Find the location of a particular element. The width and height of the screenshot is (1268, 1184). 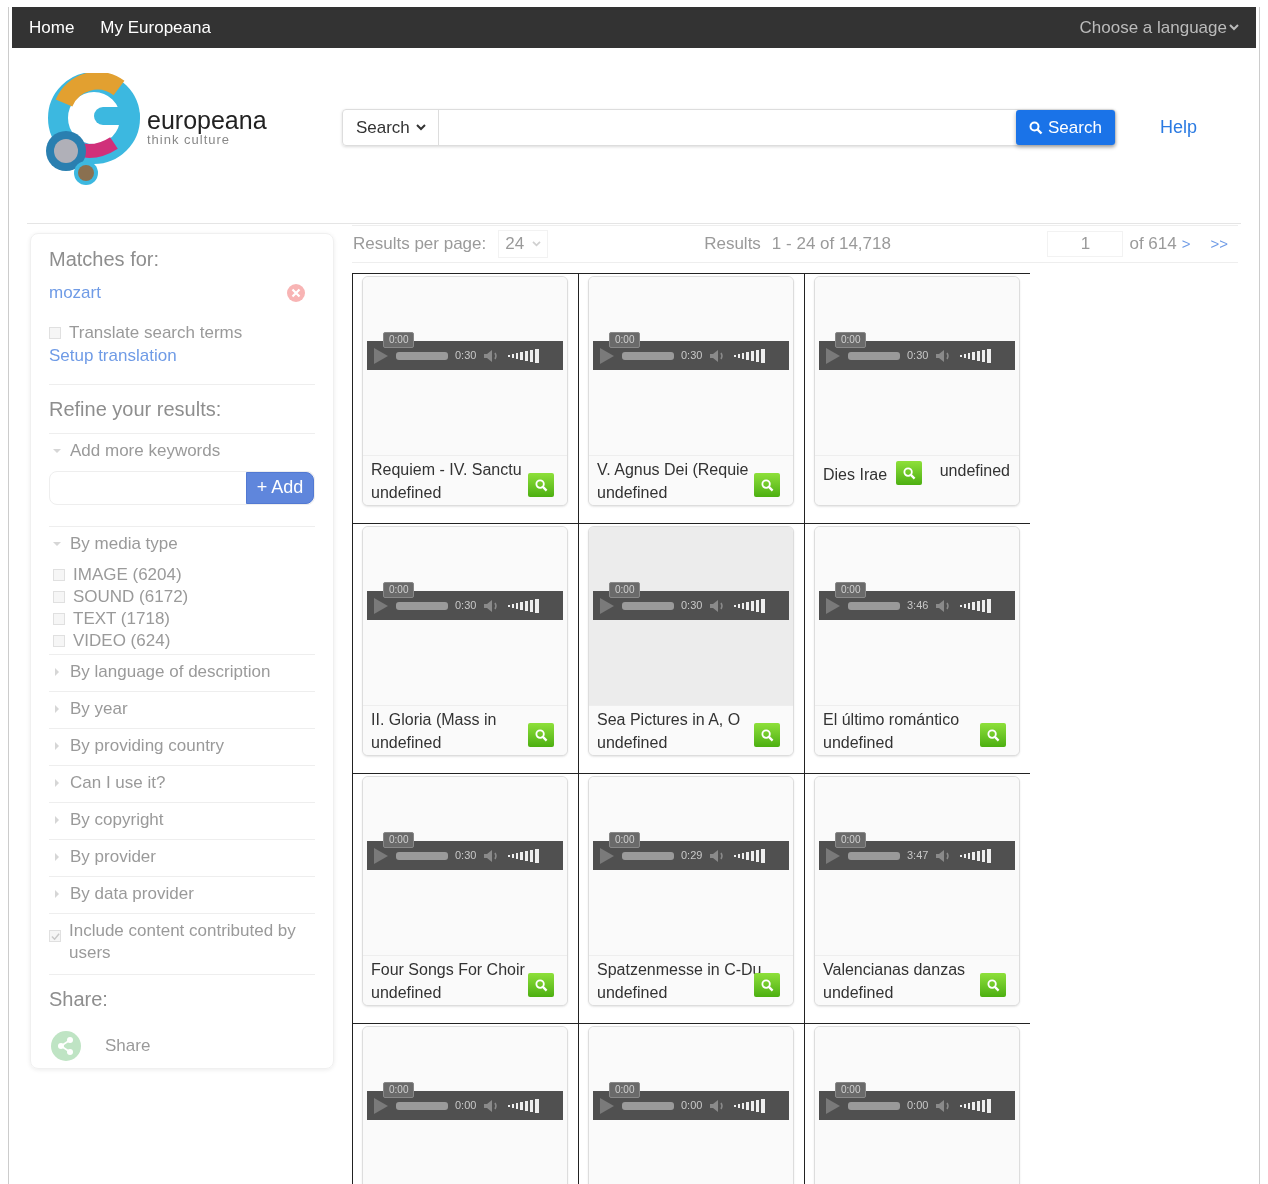

result-title: V. Agnus Dei (Requie is located at coordinates (673, 470).